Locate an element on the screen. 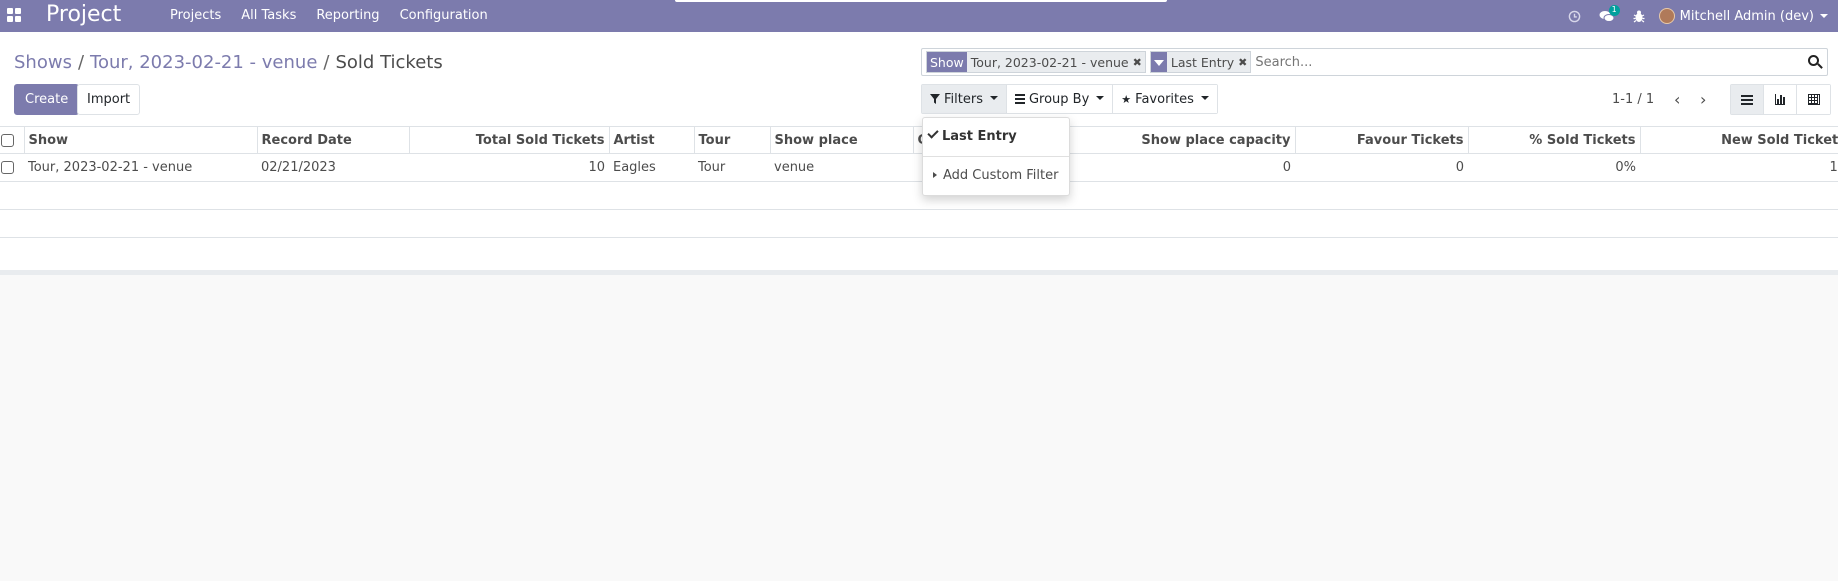 Image resolution: width=1838 pixels, height=581 pixels. row-checkbox-cell is located at coordinates (12, 167).